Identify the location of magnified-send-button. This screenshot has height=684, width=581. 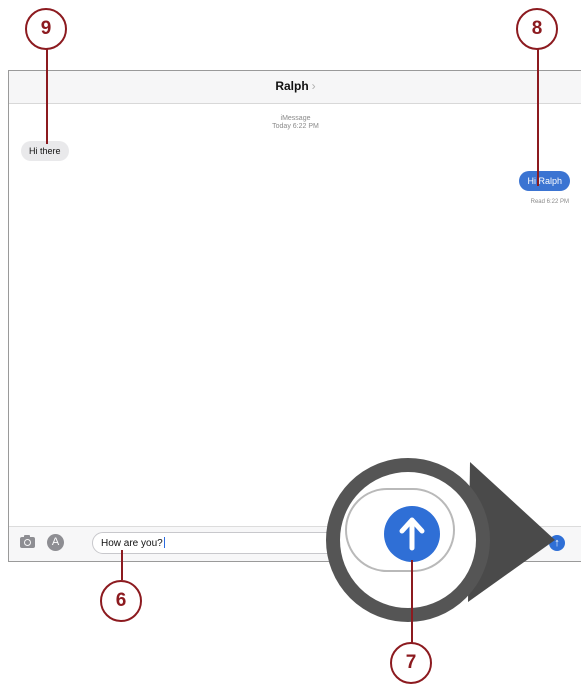
(412, 534).